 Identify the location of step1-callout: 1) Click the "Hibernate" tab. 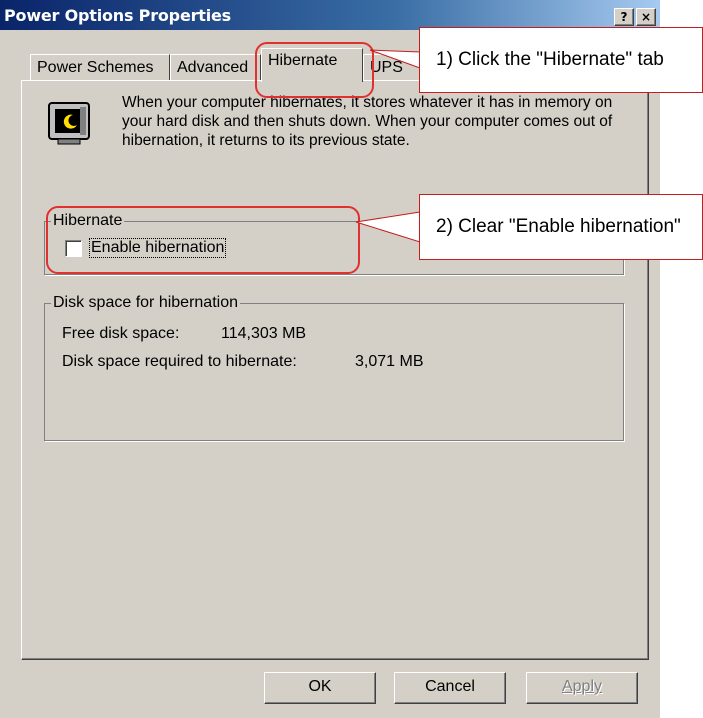
(561, 60).